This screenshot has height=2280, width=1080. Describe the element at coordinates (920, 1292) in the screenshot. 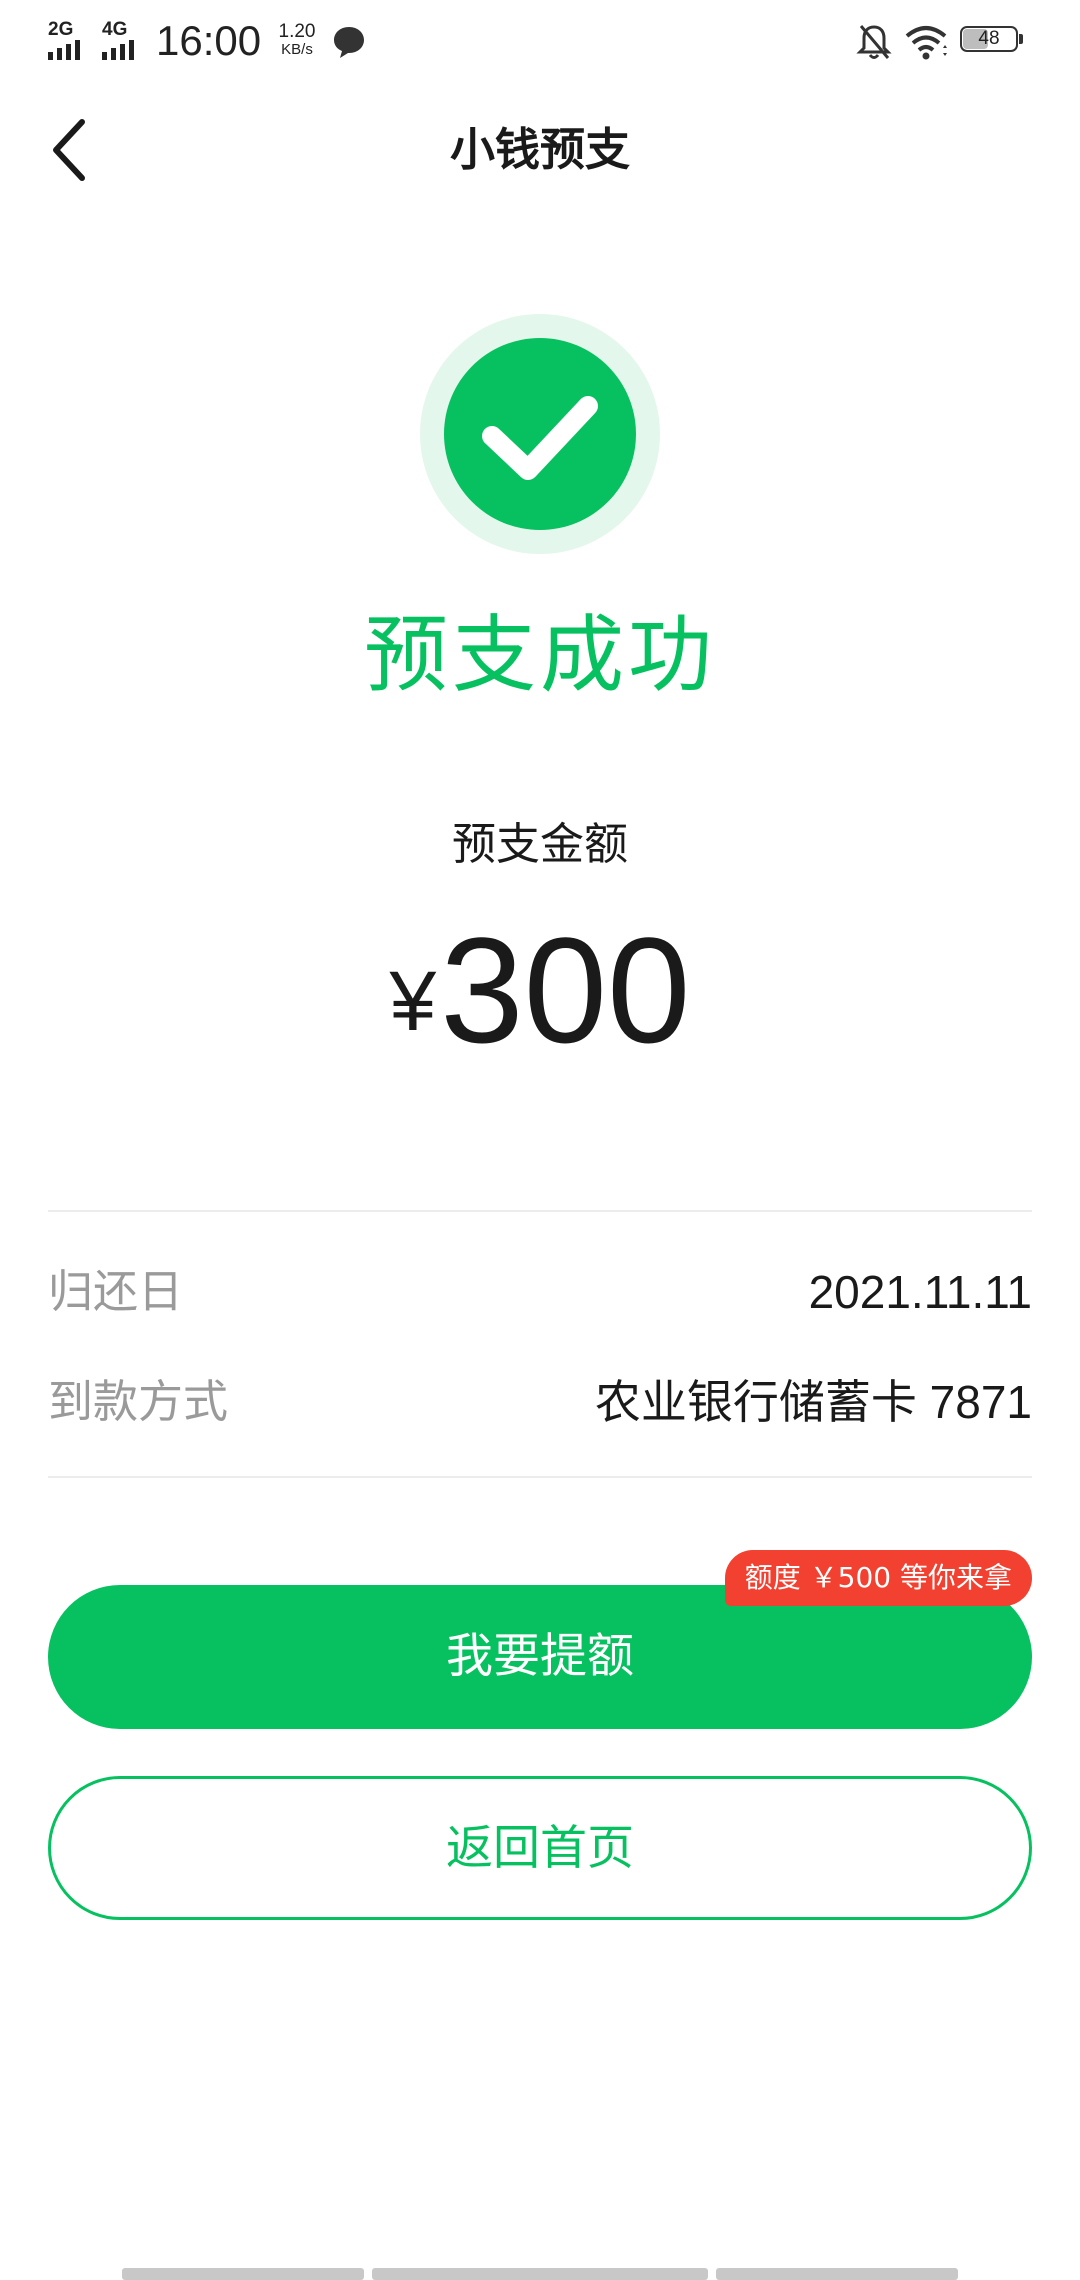

I see `repay-date-value: 2021.11.11` at that location.